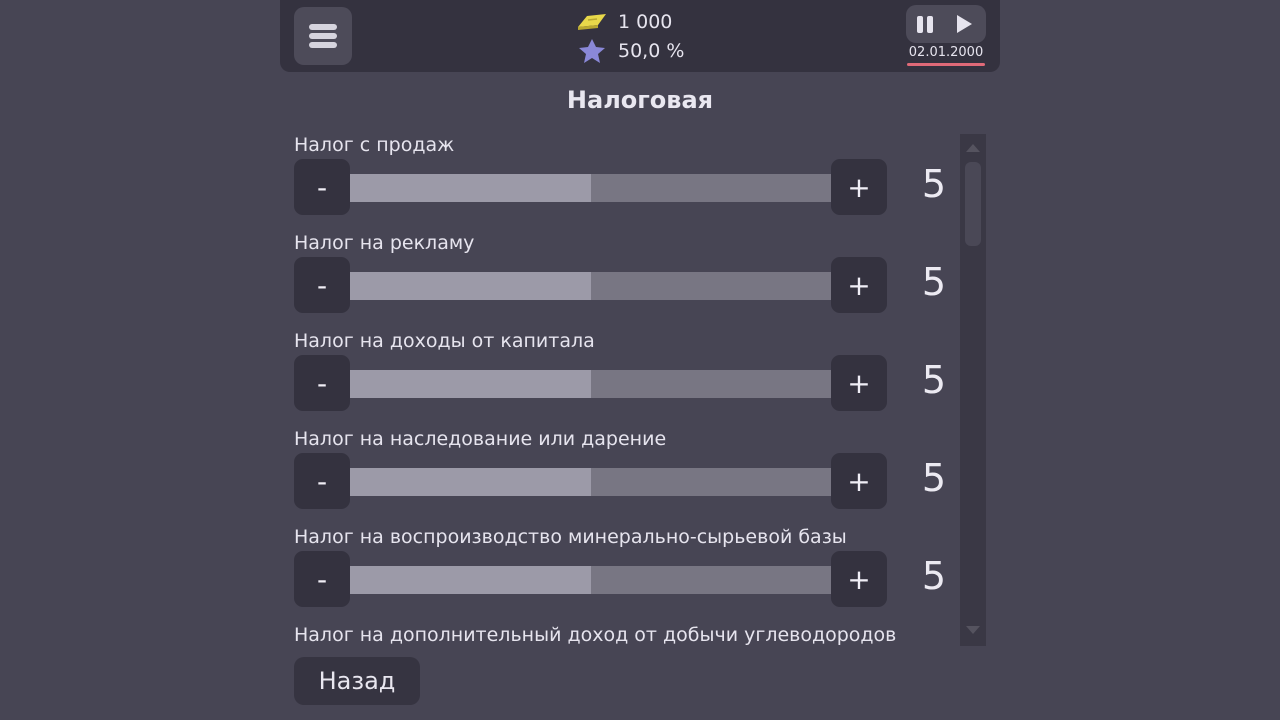 This screenshot has height=720, width=1280. Describe the element at coordinates (444, 341) in the screenshot. I see `tax-label: Налог на доходы от капитала` at that location.